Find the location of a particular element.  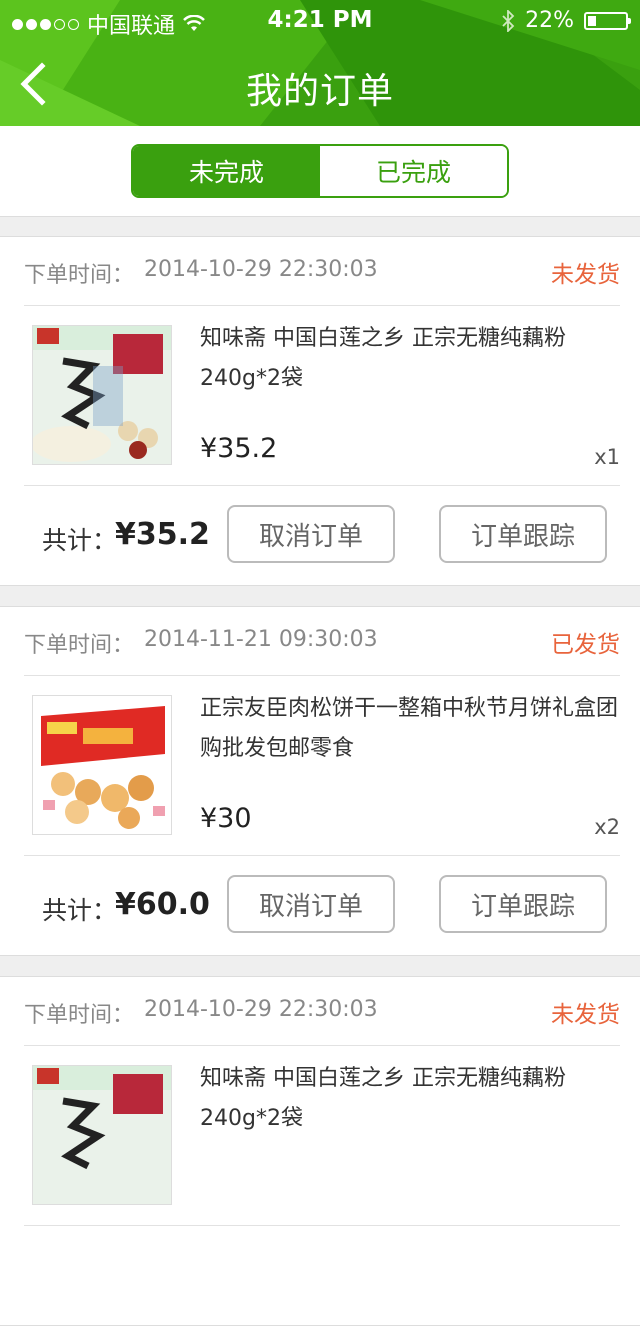

tab-completed: 已完成 is located at coordinates (413, 171).